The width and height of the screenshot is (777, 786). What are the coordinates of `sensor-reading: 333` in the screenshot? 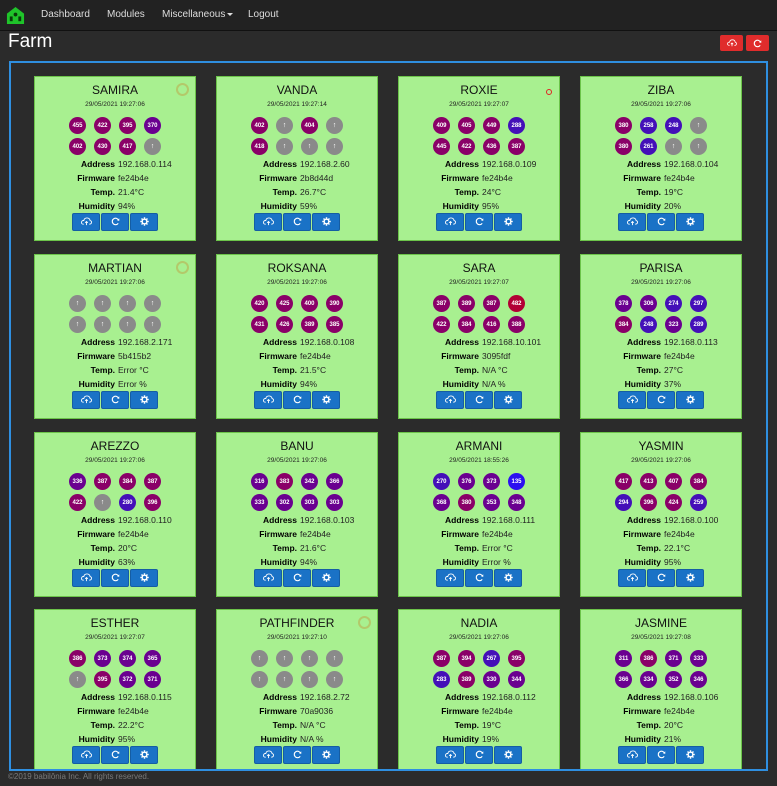 It's located at (698, 658).